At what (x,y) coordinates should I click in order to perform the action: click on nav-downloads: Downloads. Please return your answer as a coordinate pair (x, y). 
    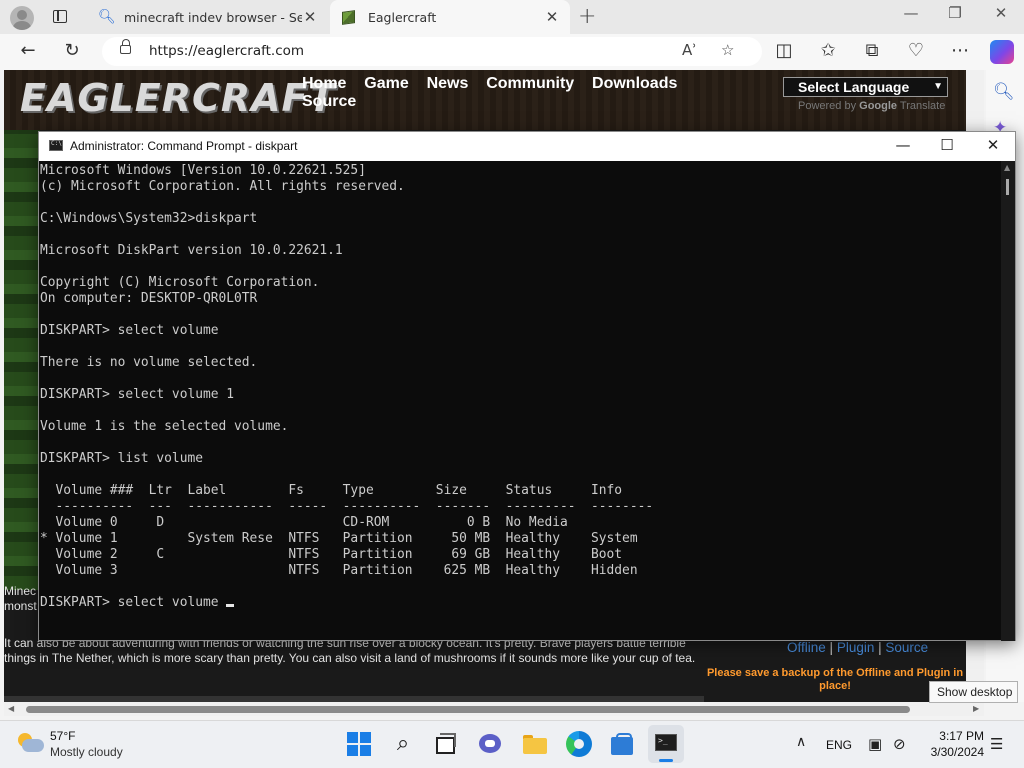
    Looking at the image, I should click on (634, 84).